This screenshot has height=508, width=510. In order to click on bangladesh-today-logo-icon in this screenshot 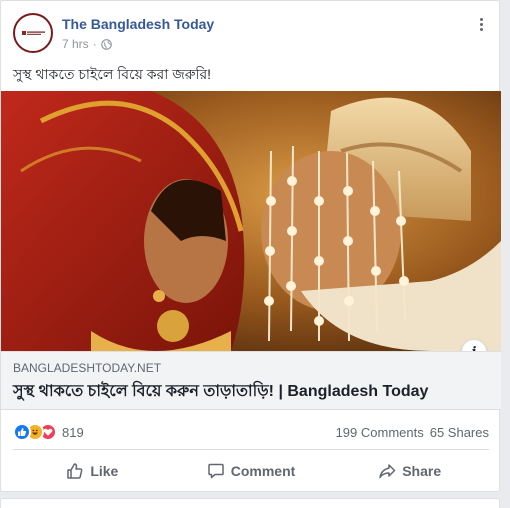, I will do `click(33, 33)`.